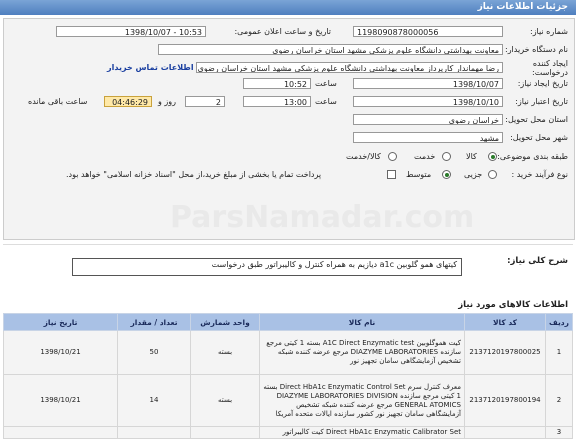  Describe the element at coordinates (471, 156) in the screenshot. I see `category-goods-label: کالا` at that location.